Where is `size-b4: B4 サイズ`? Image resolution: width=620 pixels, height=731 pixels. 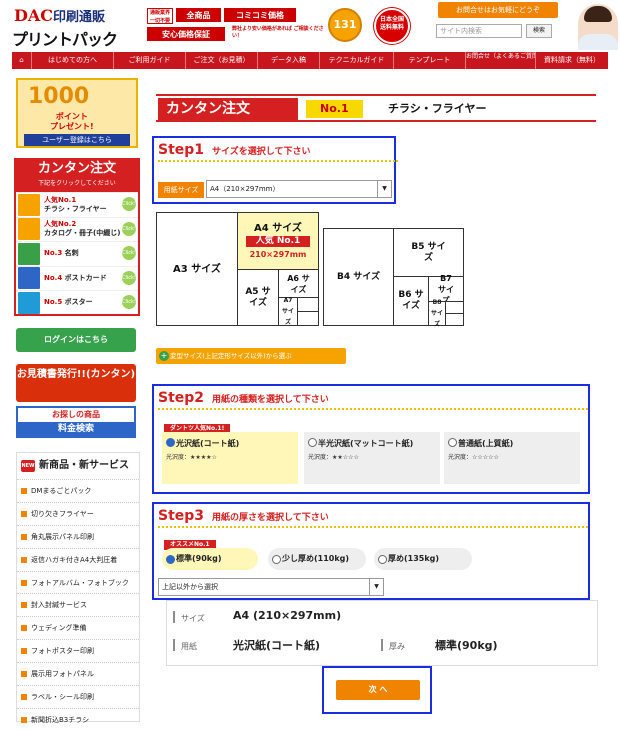 size-b4: B4 サイズ is located at coordinates (358, 277).